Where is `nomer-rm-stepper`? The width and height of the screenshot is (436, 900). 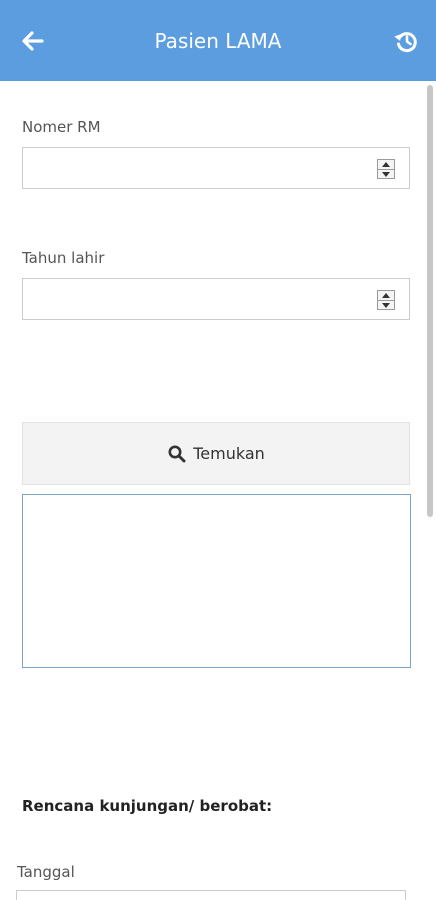
nomer-rm-stepper is located at coordinates (386, 169).